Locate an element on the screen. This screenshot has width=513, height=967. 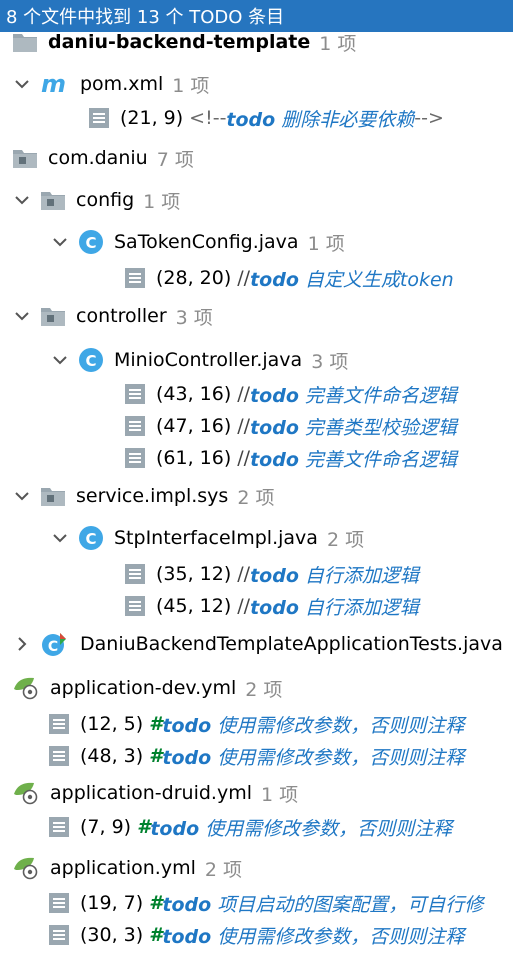
yml-node: application.yml 2 项 is located at coordinates (256, 868).